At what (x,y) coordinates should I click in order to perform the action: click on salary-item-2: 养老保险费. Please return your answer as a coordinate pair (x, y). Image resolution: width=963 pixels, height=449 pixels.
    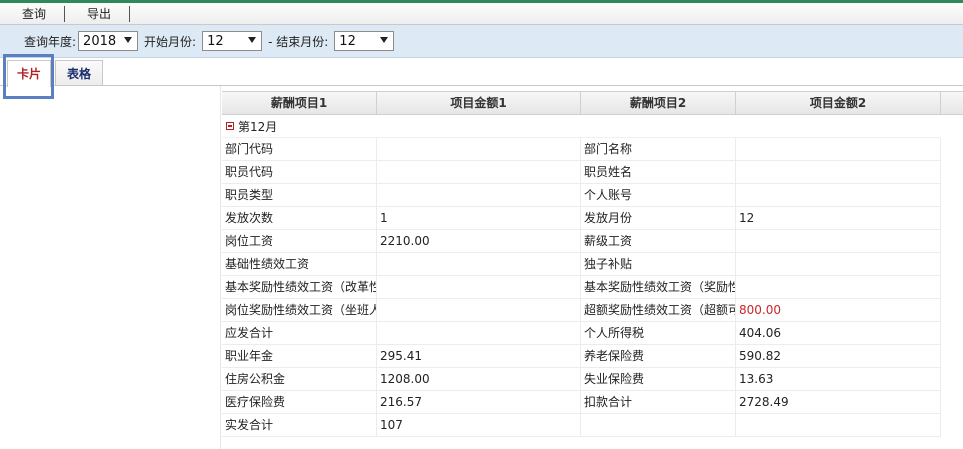
    Looking at the image, I should click on (658, 356).